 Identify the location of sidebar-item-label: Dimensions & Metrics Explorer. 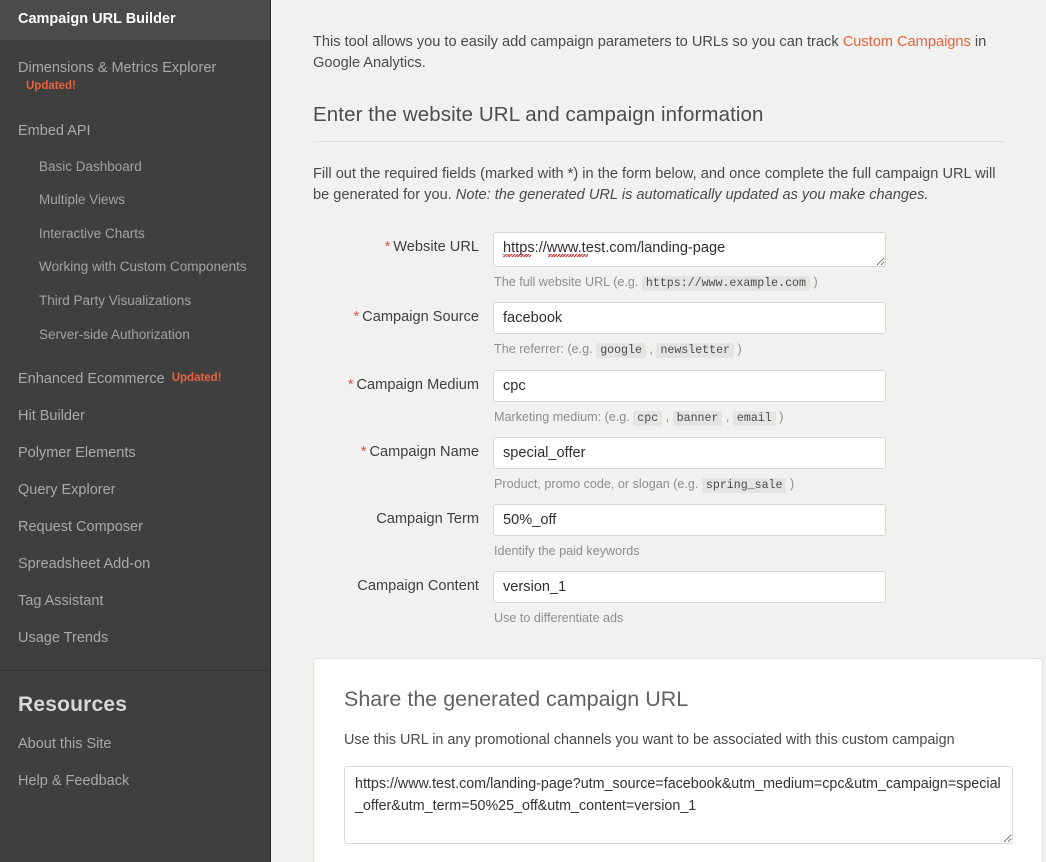
(117, 68).